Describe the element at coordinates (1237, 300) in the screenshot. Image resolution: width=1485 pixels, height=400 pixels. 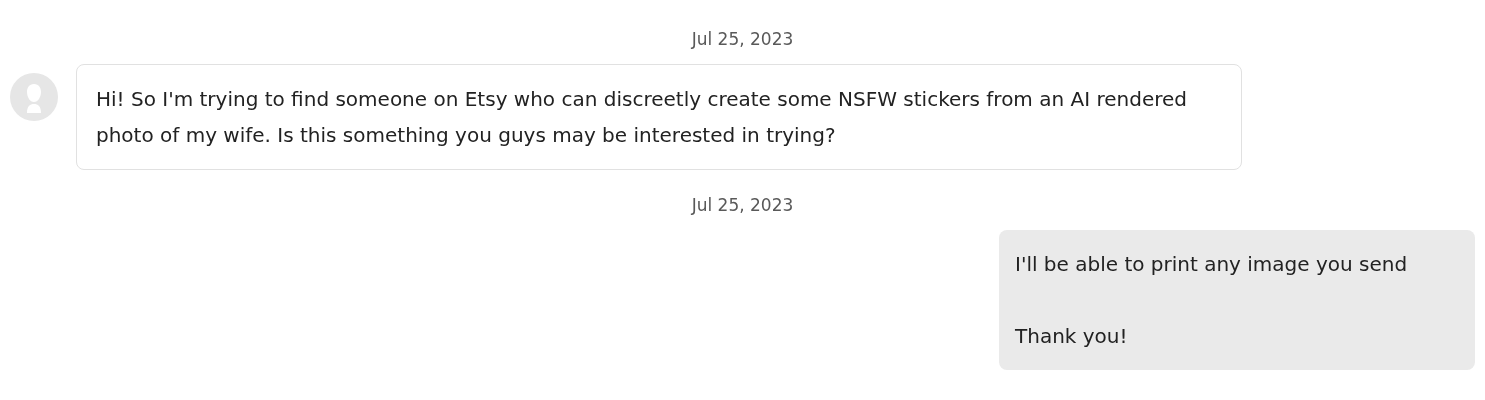
I see `message-bubble: I'll be able to print any image you send Thank you!` at that location.